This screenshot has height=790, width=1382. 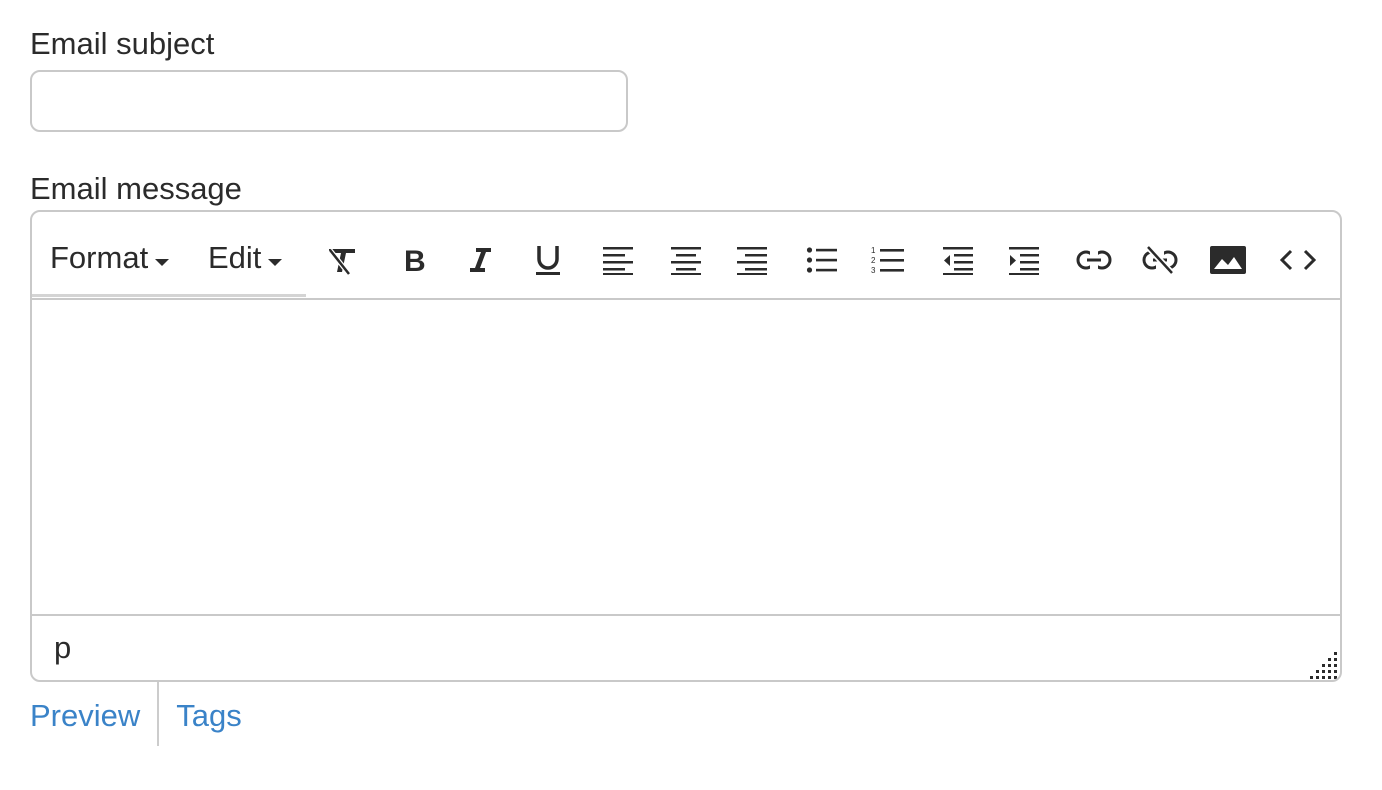 What do you see at coordinates (99, 257) in the screenshot?
I see `format-menu-label: Format` at bounding box center [99, 257].